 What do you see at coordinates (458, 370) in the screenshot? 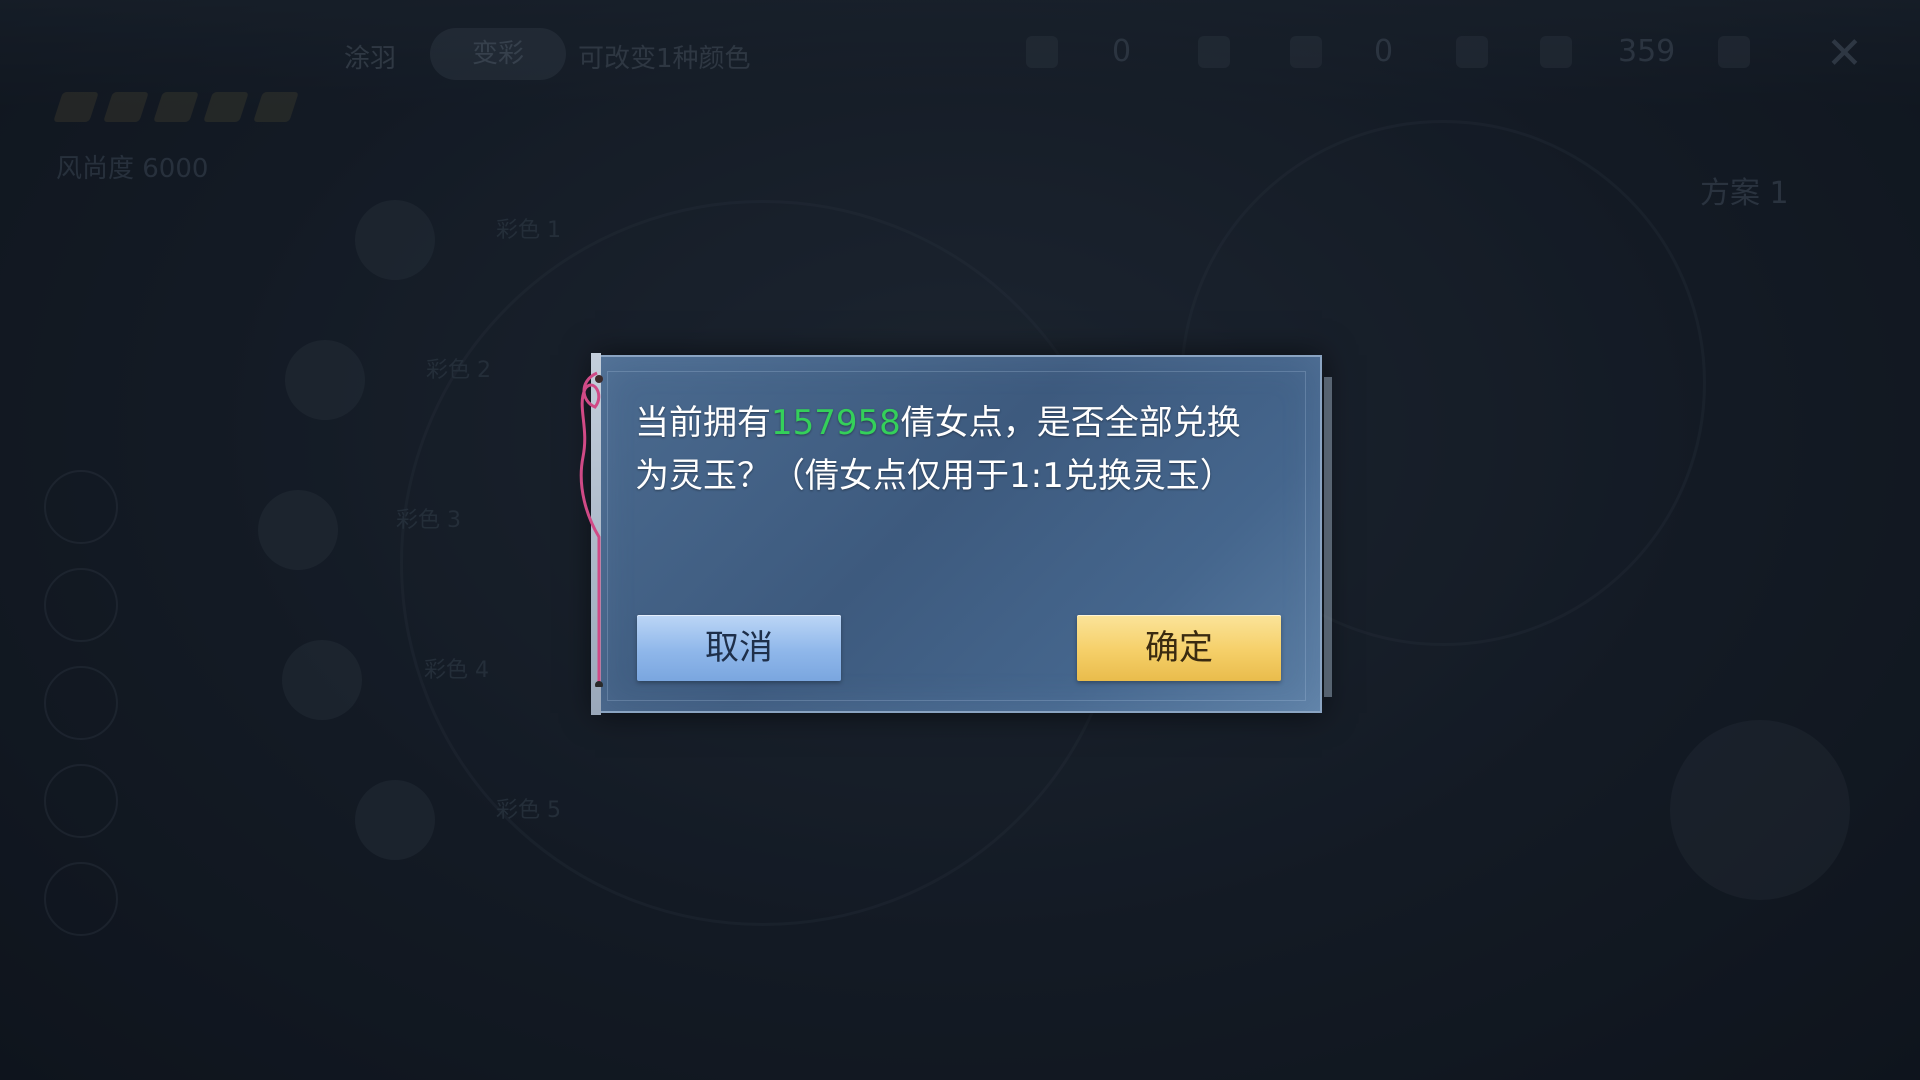
I see `slot-label: 彩色 2` at bounding box center [458, 370].